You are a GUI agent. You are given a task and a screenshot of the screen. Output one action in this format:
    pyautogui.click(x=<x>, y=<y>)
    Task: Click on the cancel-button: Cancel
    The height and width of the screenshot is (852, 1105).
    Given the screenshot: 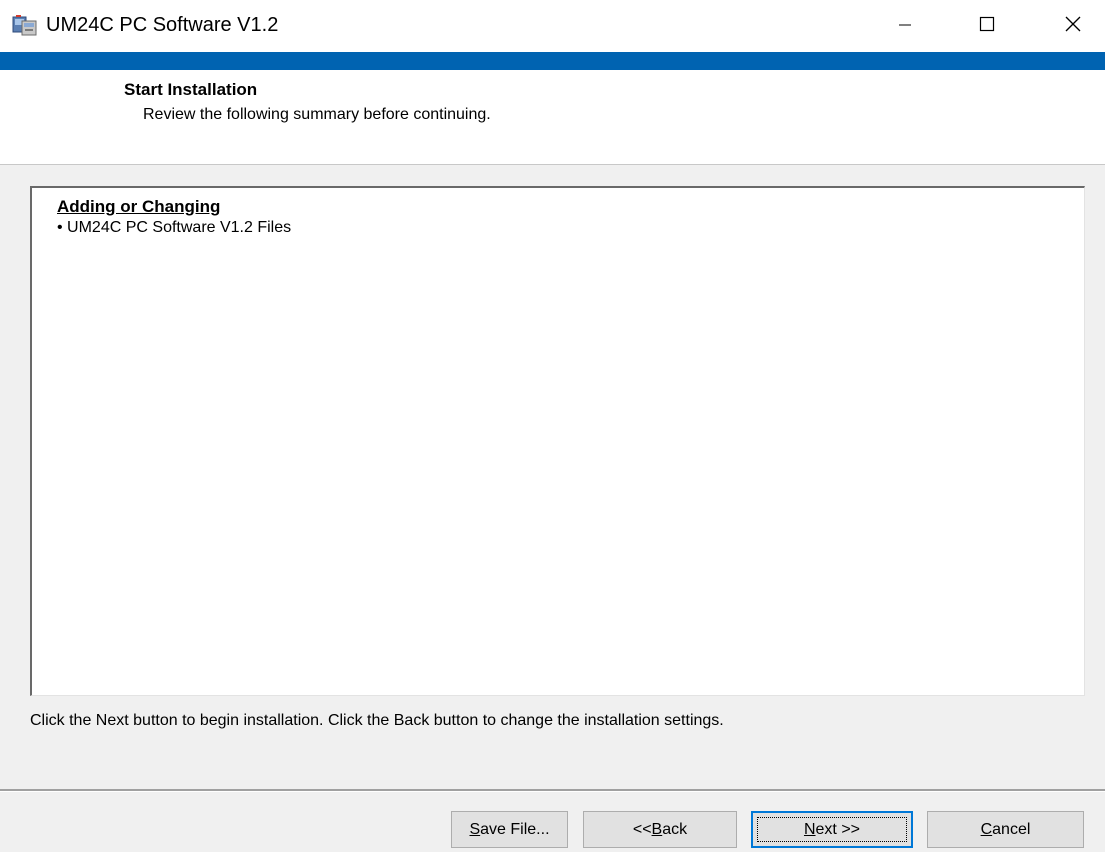 What is the action you would take?
    pyautogui.click(x=1005, y=829)
    